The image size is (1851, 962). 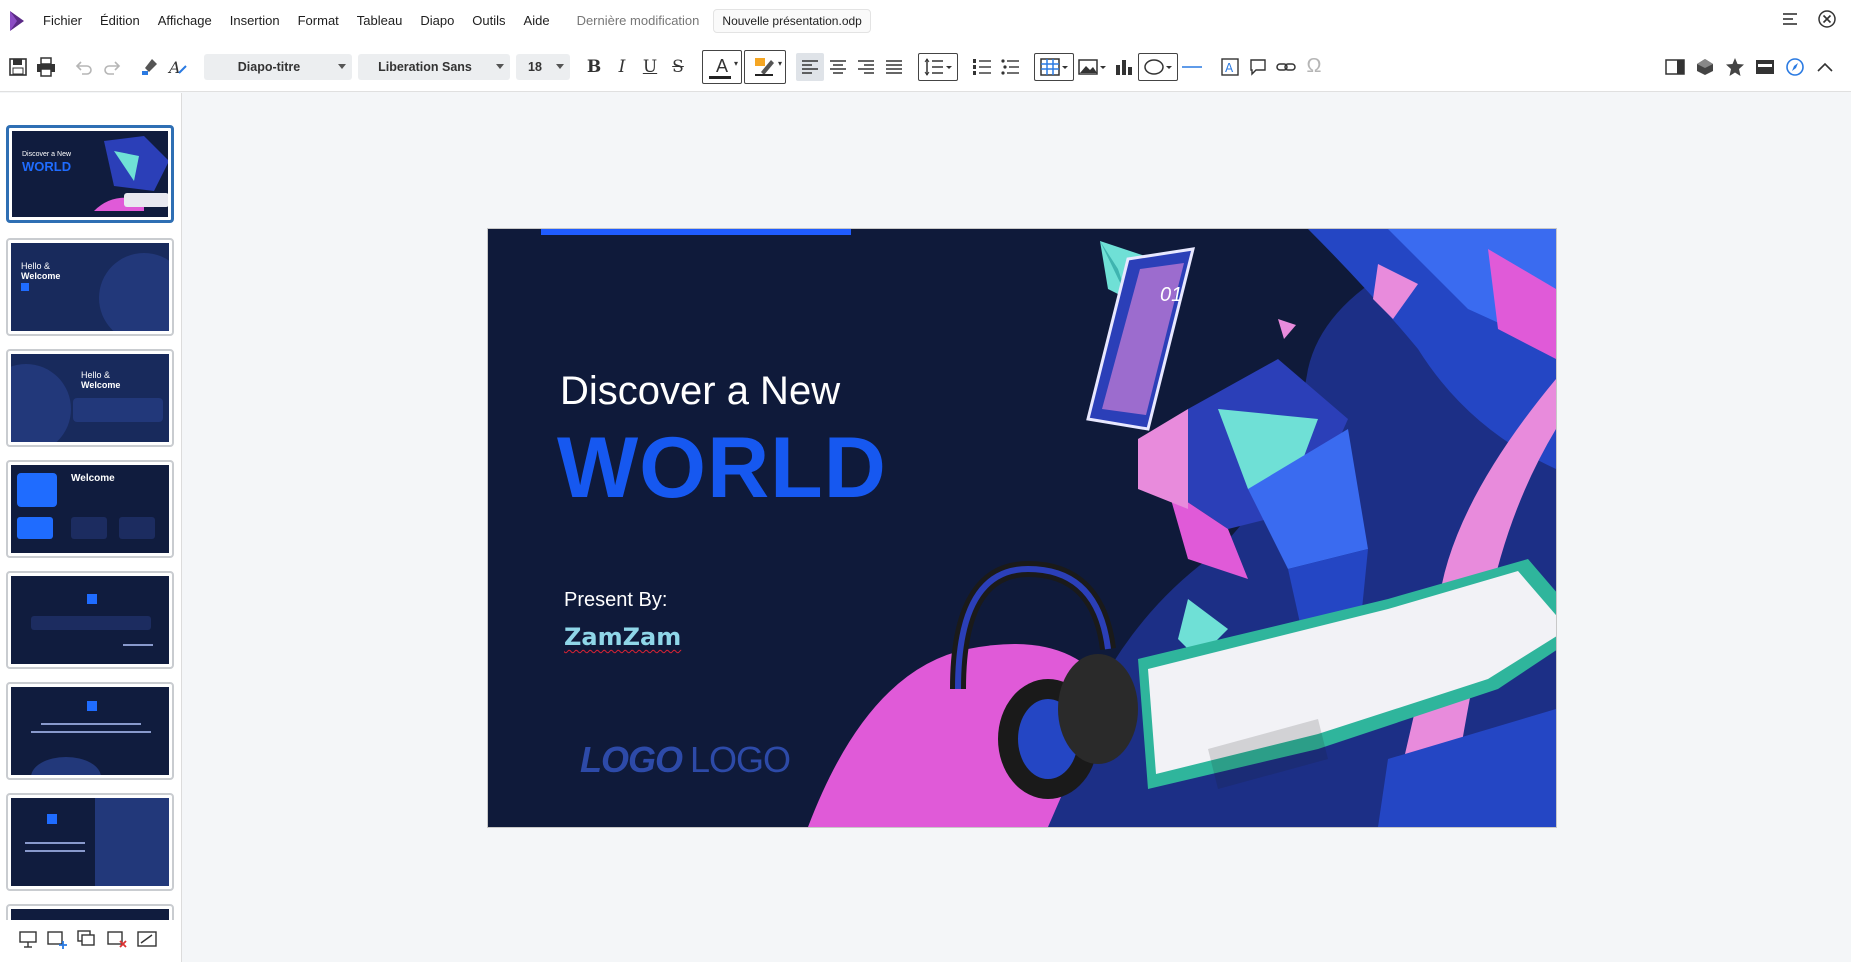 I want to click on clear-formatting-icon: A, so click(x=178, y=67).